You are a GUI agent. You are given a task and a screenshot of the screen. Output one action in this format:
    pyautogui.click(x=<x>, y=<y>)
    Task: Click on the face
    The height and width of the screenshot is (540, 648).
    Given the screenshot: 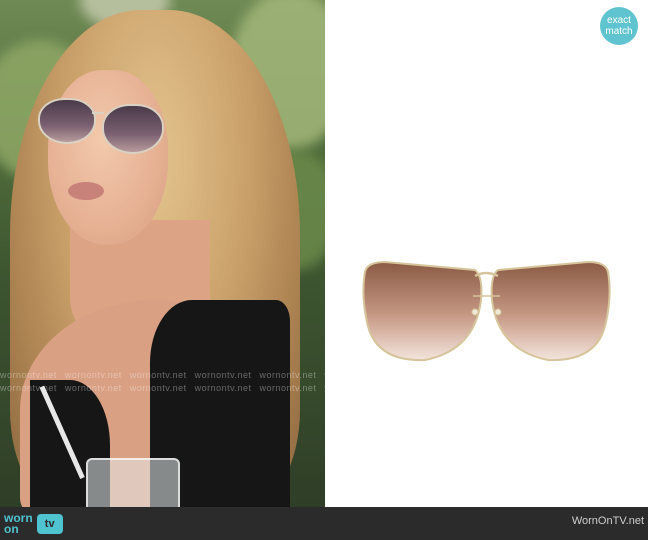 What is the action you would take?
    pyautogui.click(x=108, y=157)
    